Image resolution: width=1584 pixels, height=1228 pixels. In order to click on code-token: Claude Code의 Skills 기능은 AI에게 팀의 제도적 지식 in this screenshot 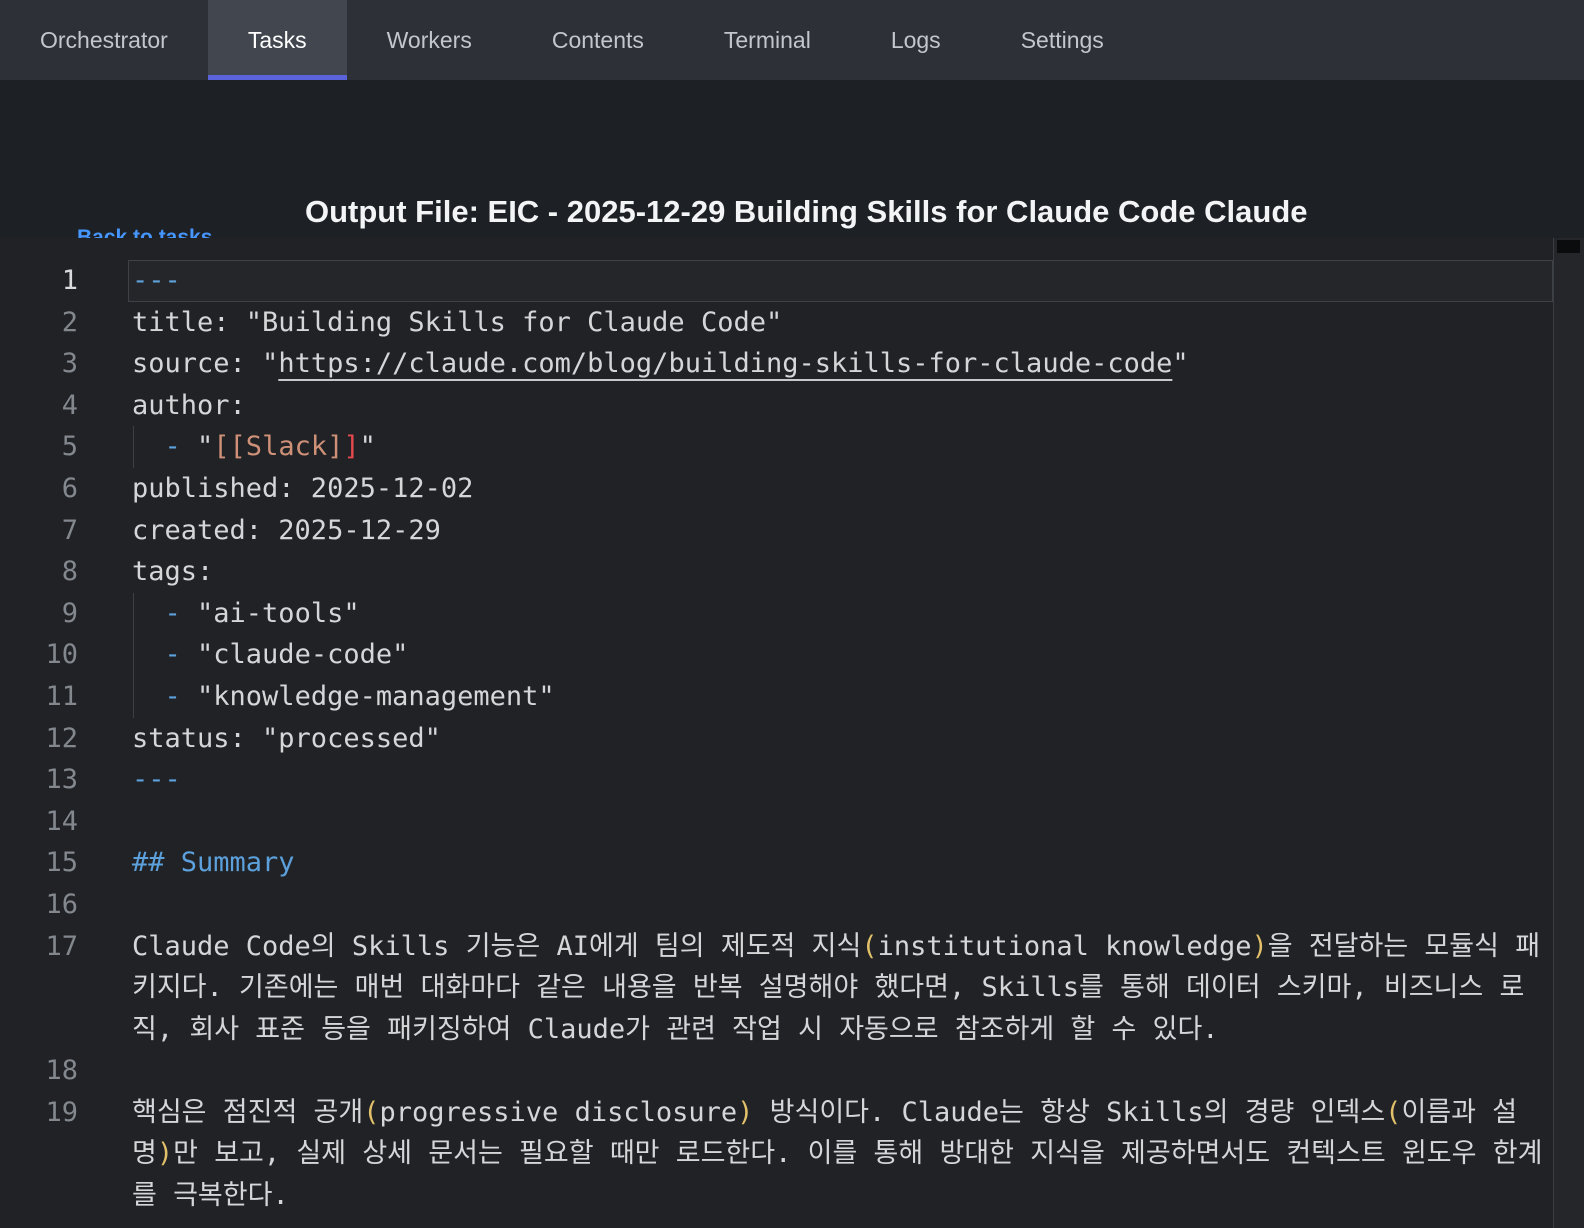, I will do `click(497, 946)`.